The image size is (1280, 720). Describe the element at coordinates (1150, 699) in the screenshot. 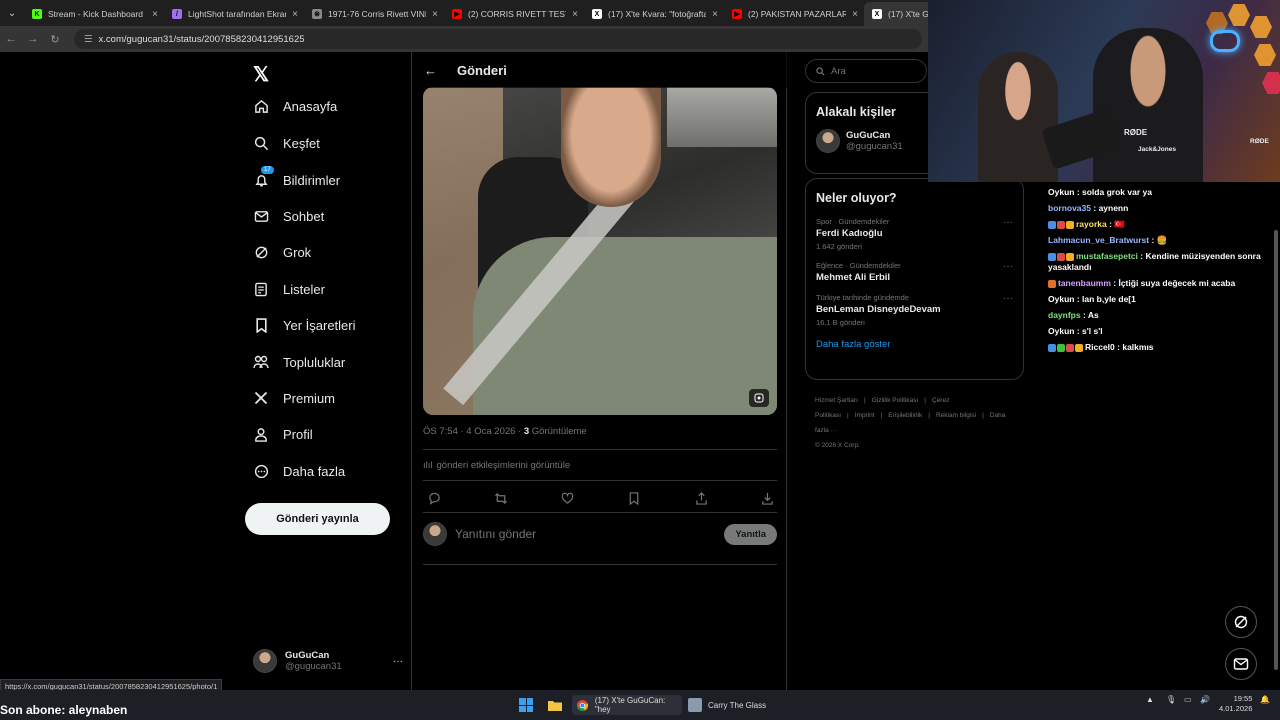

I see `tray-chevron-icon: ▲` at that location.